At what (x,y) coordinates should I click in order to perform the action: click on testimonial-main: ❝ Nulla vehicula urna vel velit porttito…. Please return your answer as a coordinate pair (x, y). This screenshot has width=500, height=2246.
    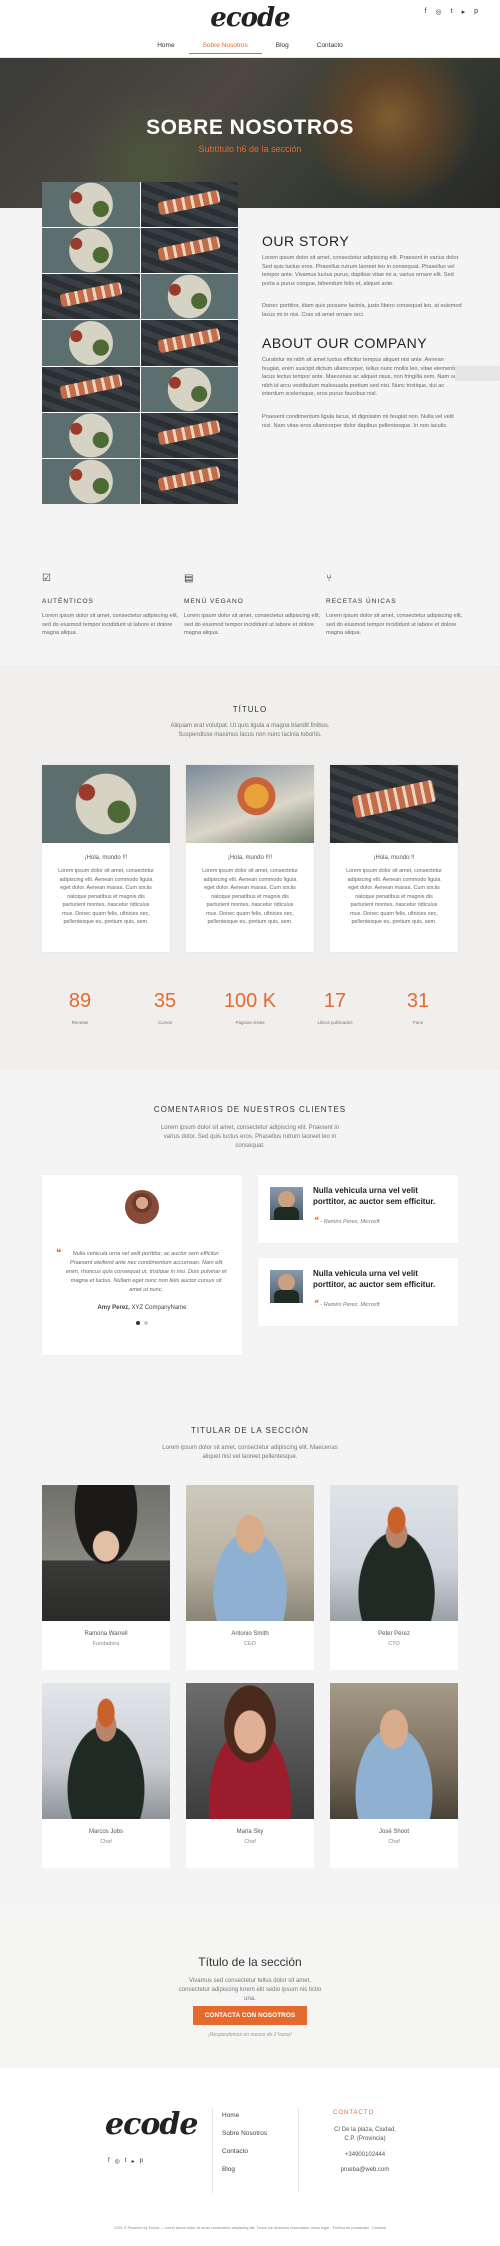
    Looking at the image, I should click on (142, 1265).